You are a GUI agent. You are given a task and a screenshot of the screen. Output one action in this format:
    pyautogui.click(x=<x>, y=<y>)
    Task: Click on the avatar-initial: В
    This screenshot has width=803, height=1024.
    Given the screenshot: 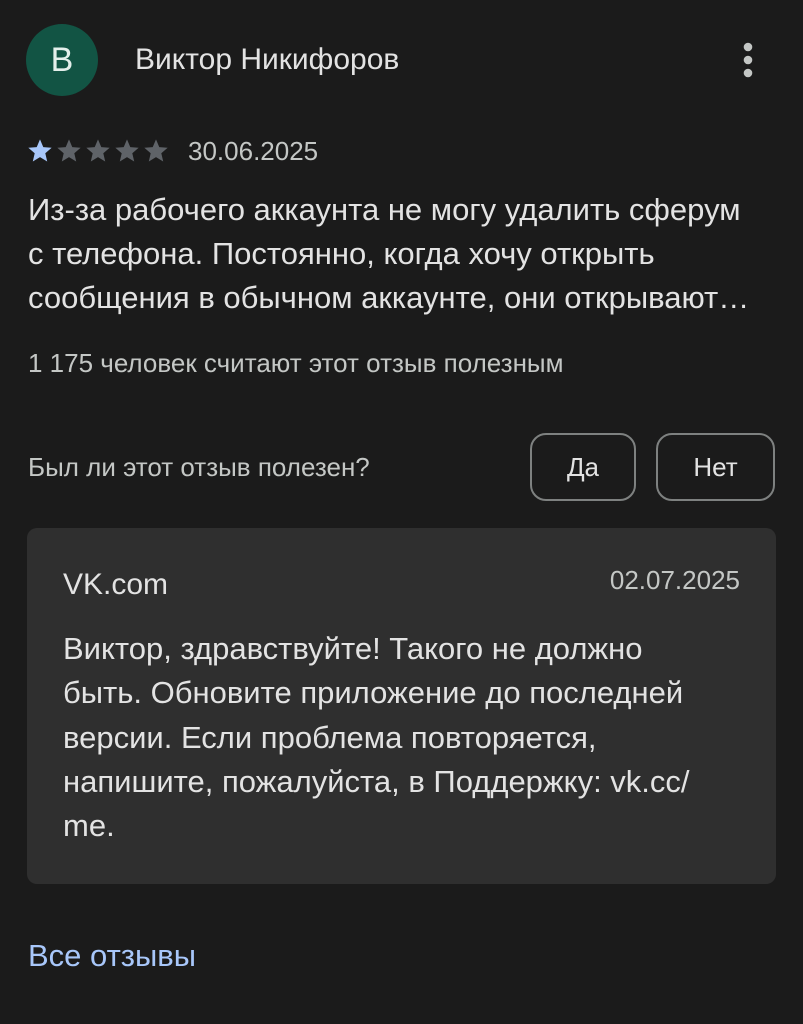 What is the action you would take?
    pyautogui.click(x=62, y=60)
    